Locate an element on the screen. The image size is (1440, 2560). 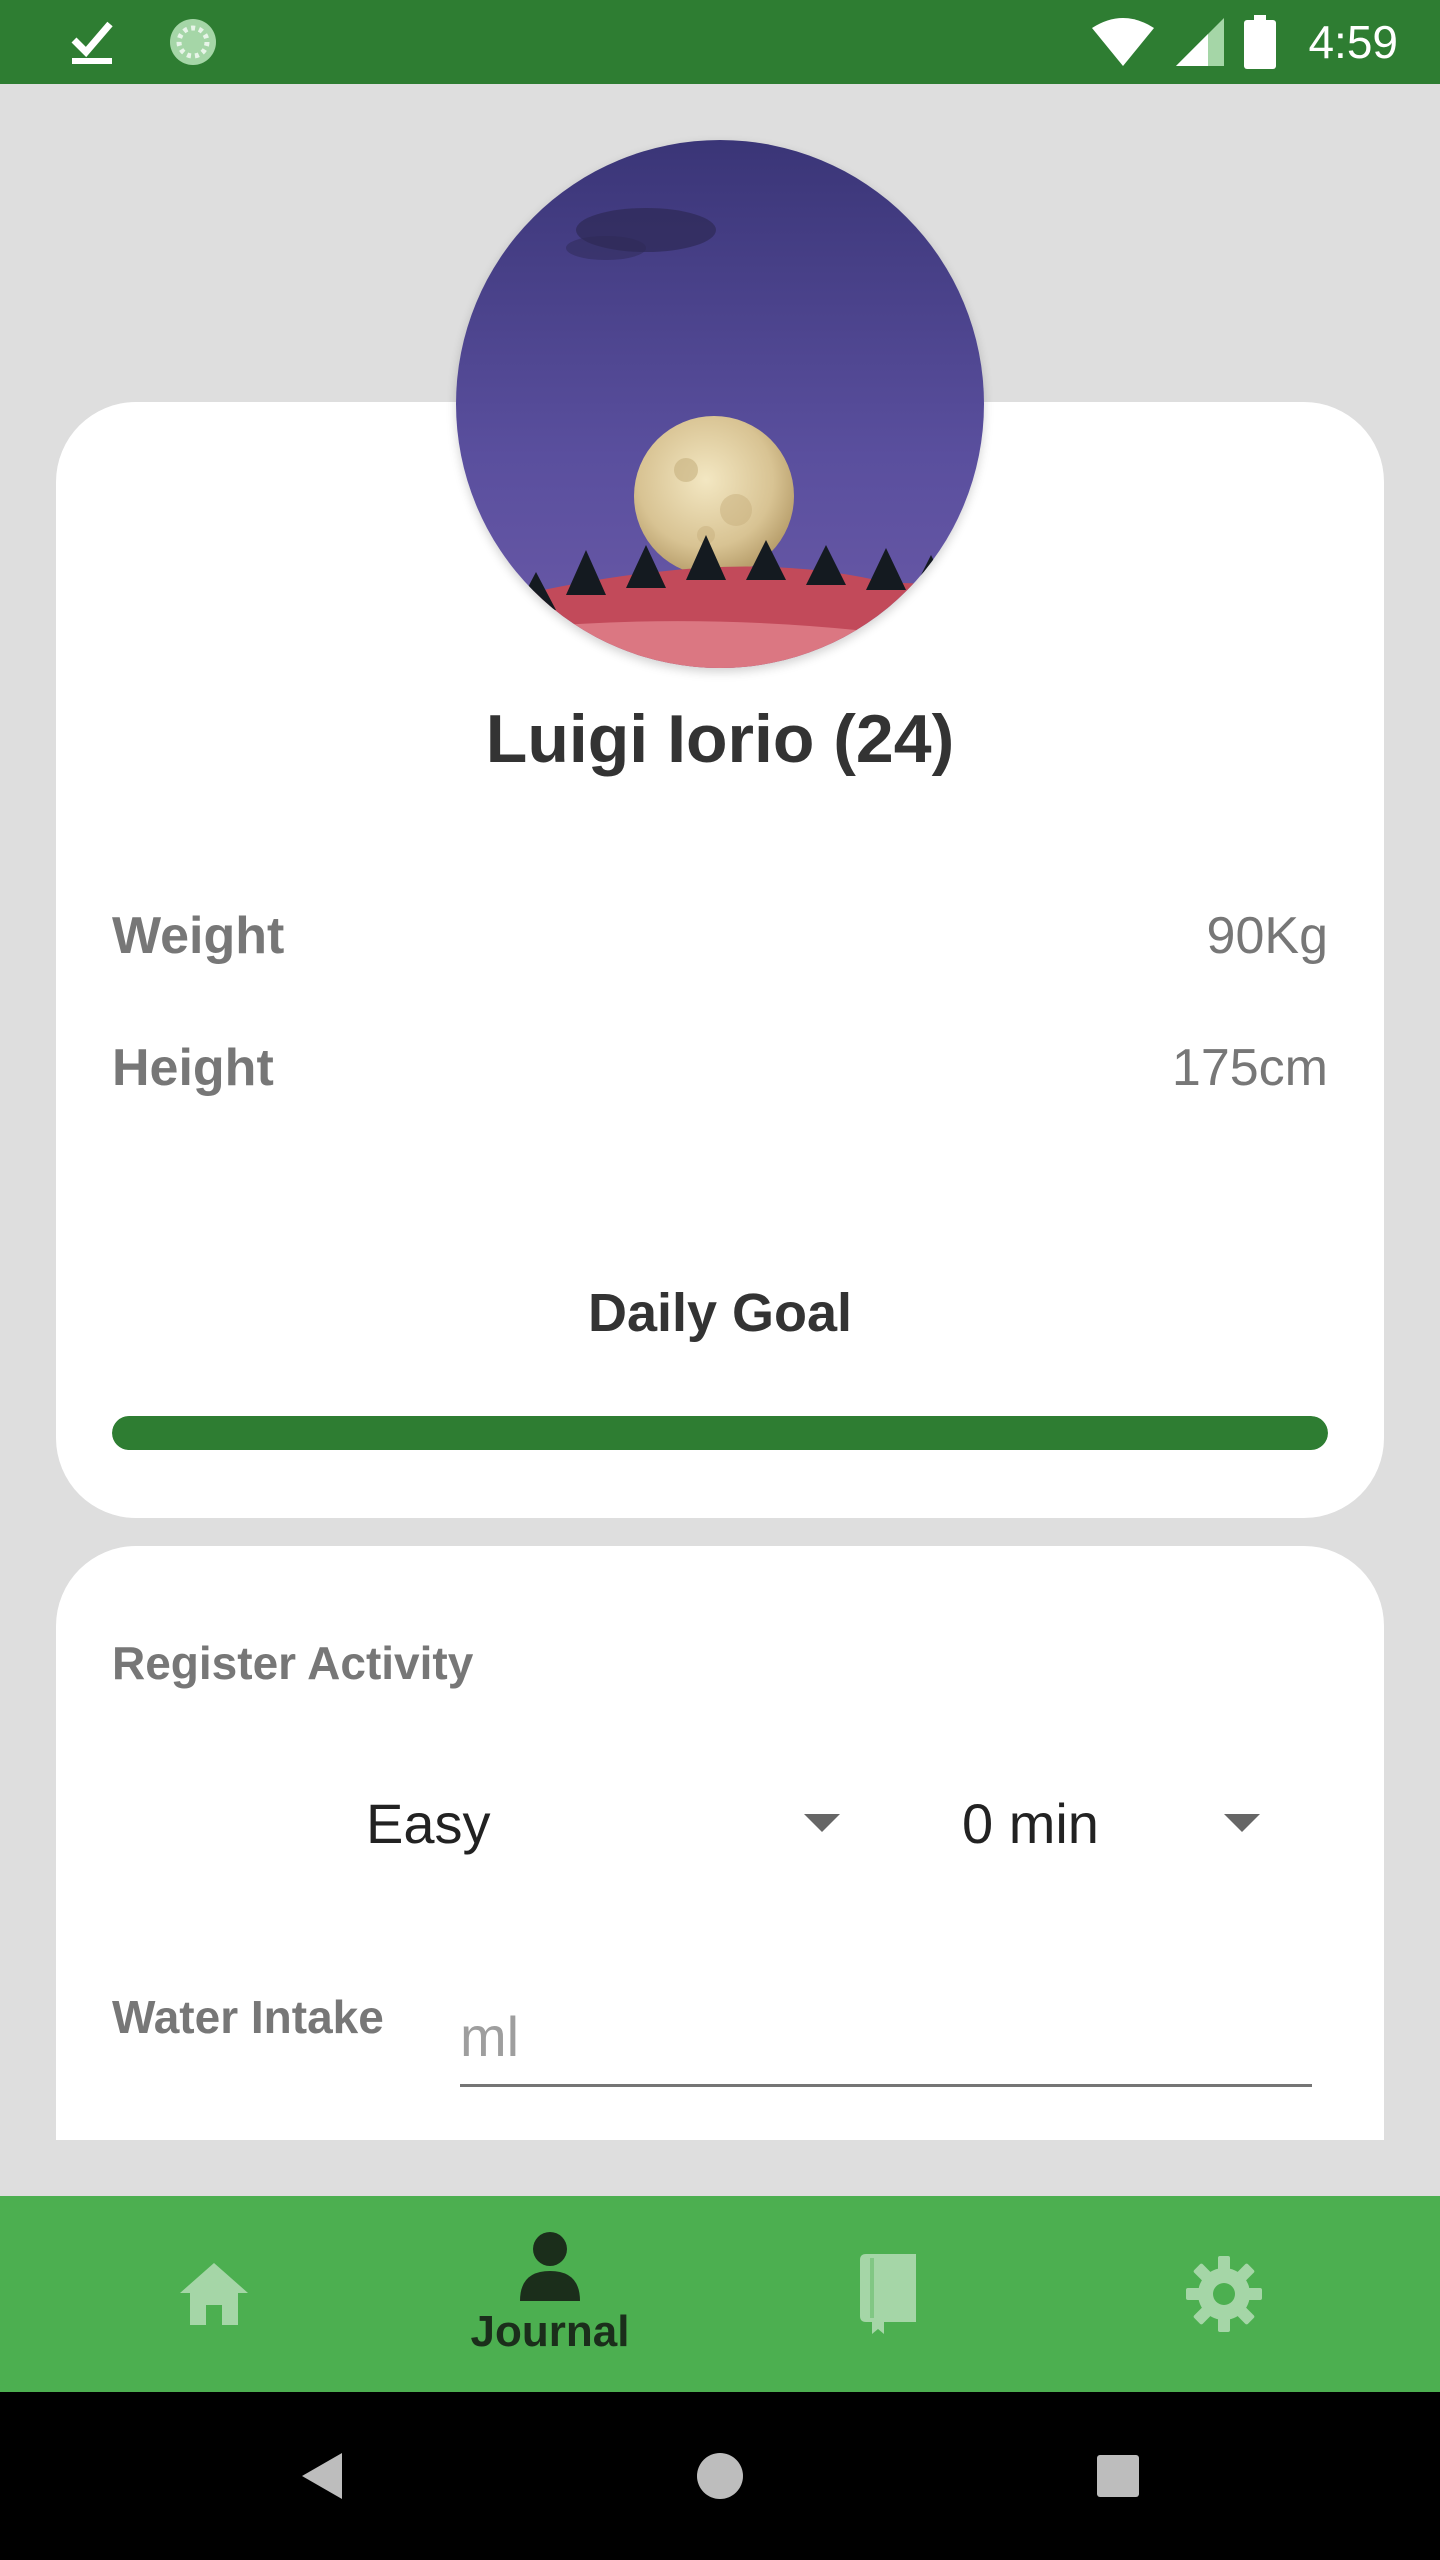
height-label: Height is located at coordinates (193, 1068).